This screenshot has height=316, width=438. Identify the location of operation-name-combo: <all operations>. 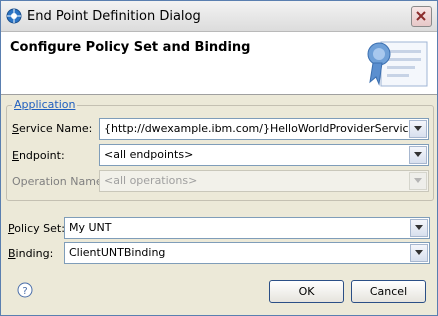
(264, 181).